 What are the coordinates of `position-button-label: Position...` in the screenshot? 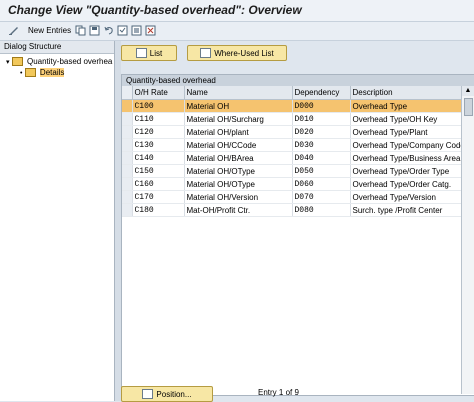 It's located at (174, 394).